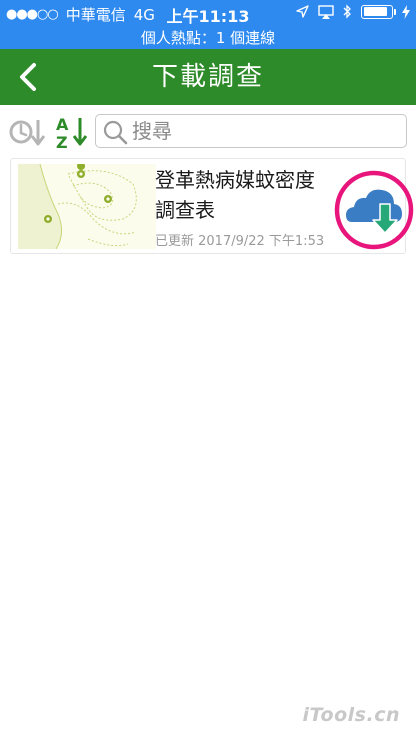  What do you see at coordinates (208, 13) in the screenshot?
I see `status-bar: ●●●○○ 中華電信 4G 上午11:13` at bounding box center [208, 13].